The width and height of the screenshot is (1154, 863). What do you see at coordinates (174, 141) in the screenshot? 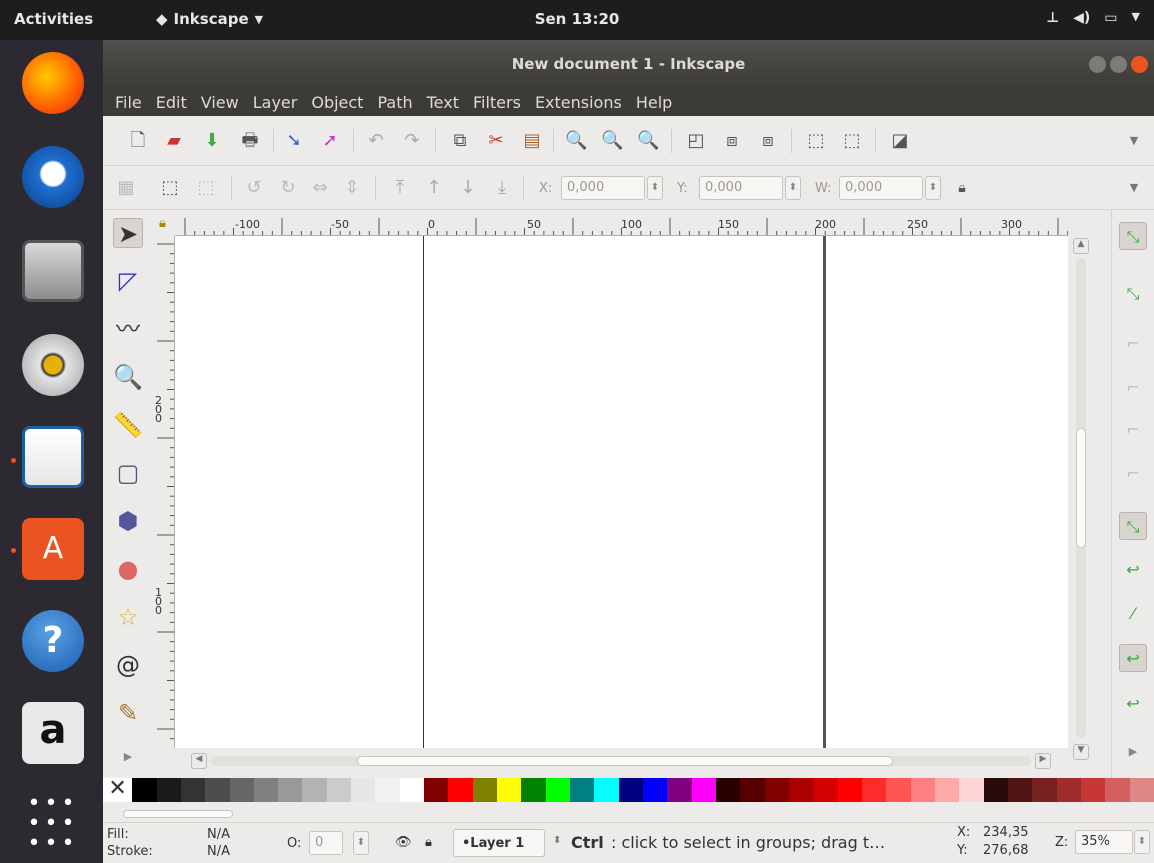
I see `open-icon: ▰` at bounding box center [174, 141].